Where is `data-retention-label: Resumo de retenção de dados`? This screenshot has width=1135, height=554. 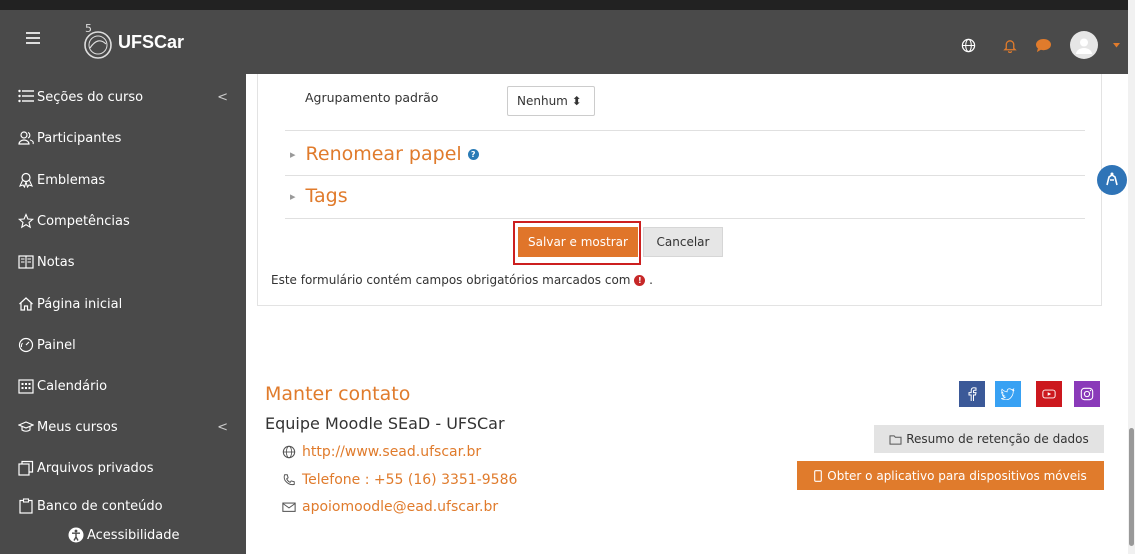 data-retention-label: Resumo de retenção de dados is located at coordinates (997, 439).